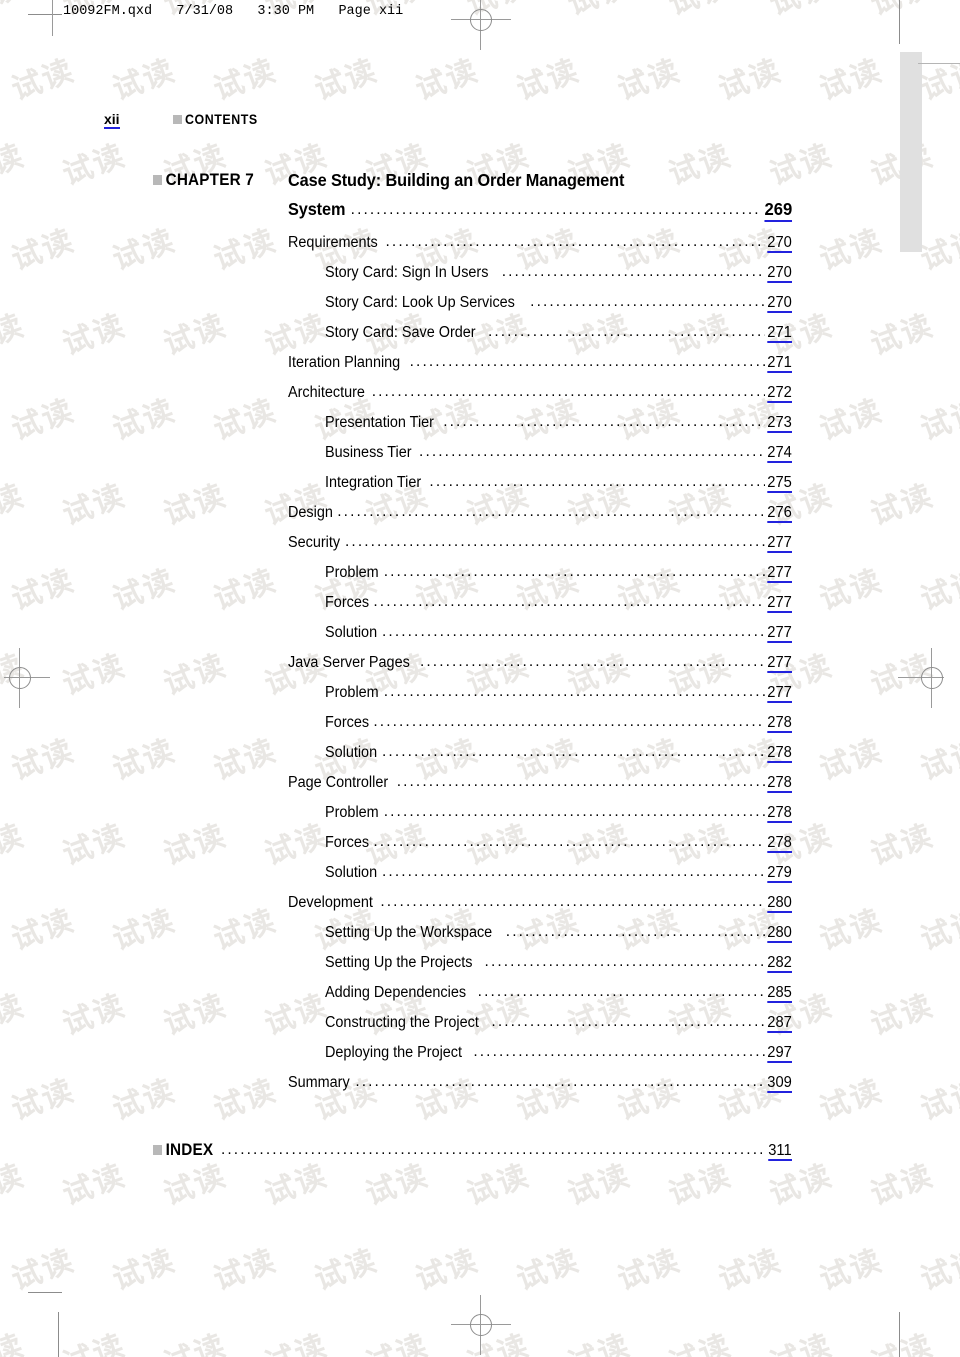  I want to click on toc-entry-title: Summary, so click(319, 1082).